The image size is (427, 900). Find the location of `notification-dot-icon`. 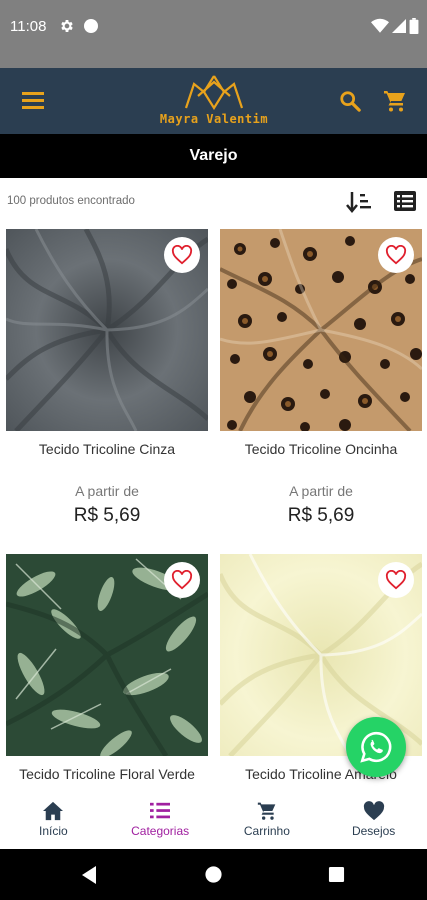

notification-dot-icon is located at coordinates (91, 26).